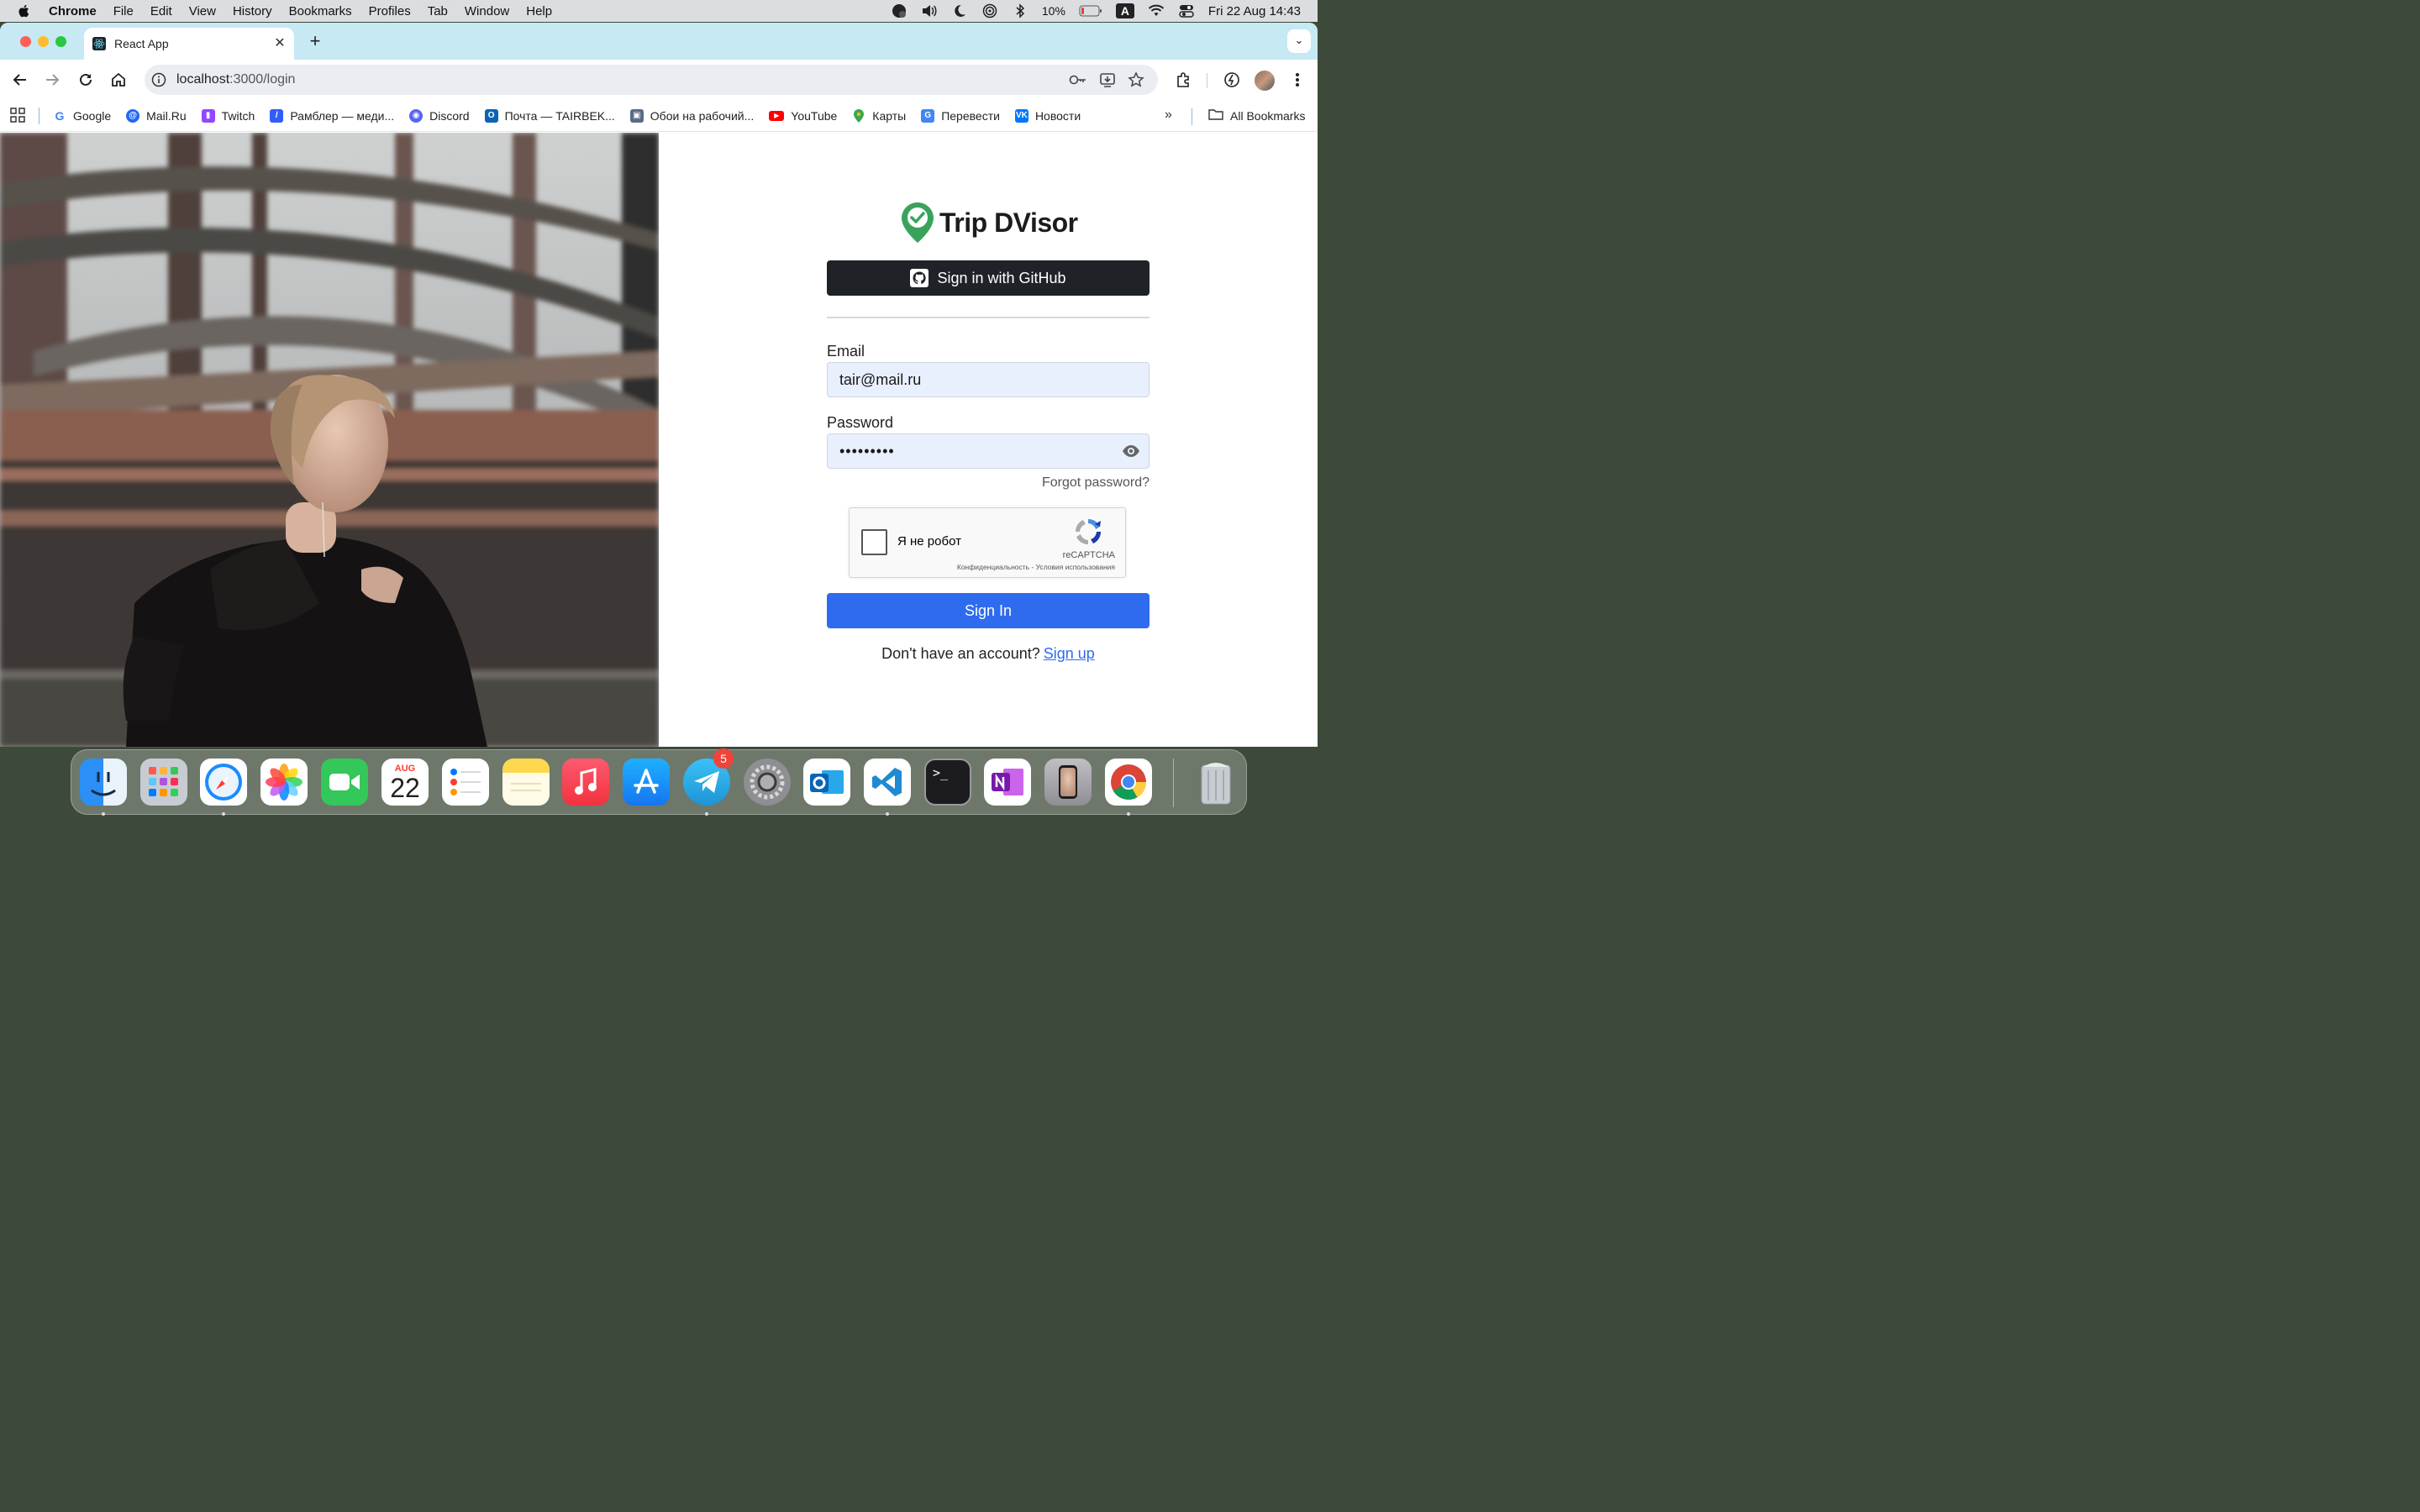  I want to click on dock-system-settings, so click(767, 782).